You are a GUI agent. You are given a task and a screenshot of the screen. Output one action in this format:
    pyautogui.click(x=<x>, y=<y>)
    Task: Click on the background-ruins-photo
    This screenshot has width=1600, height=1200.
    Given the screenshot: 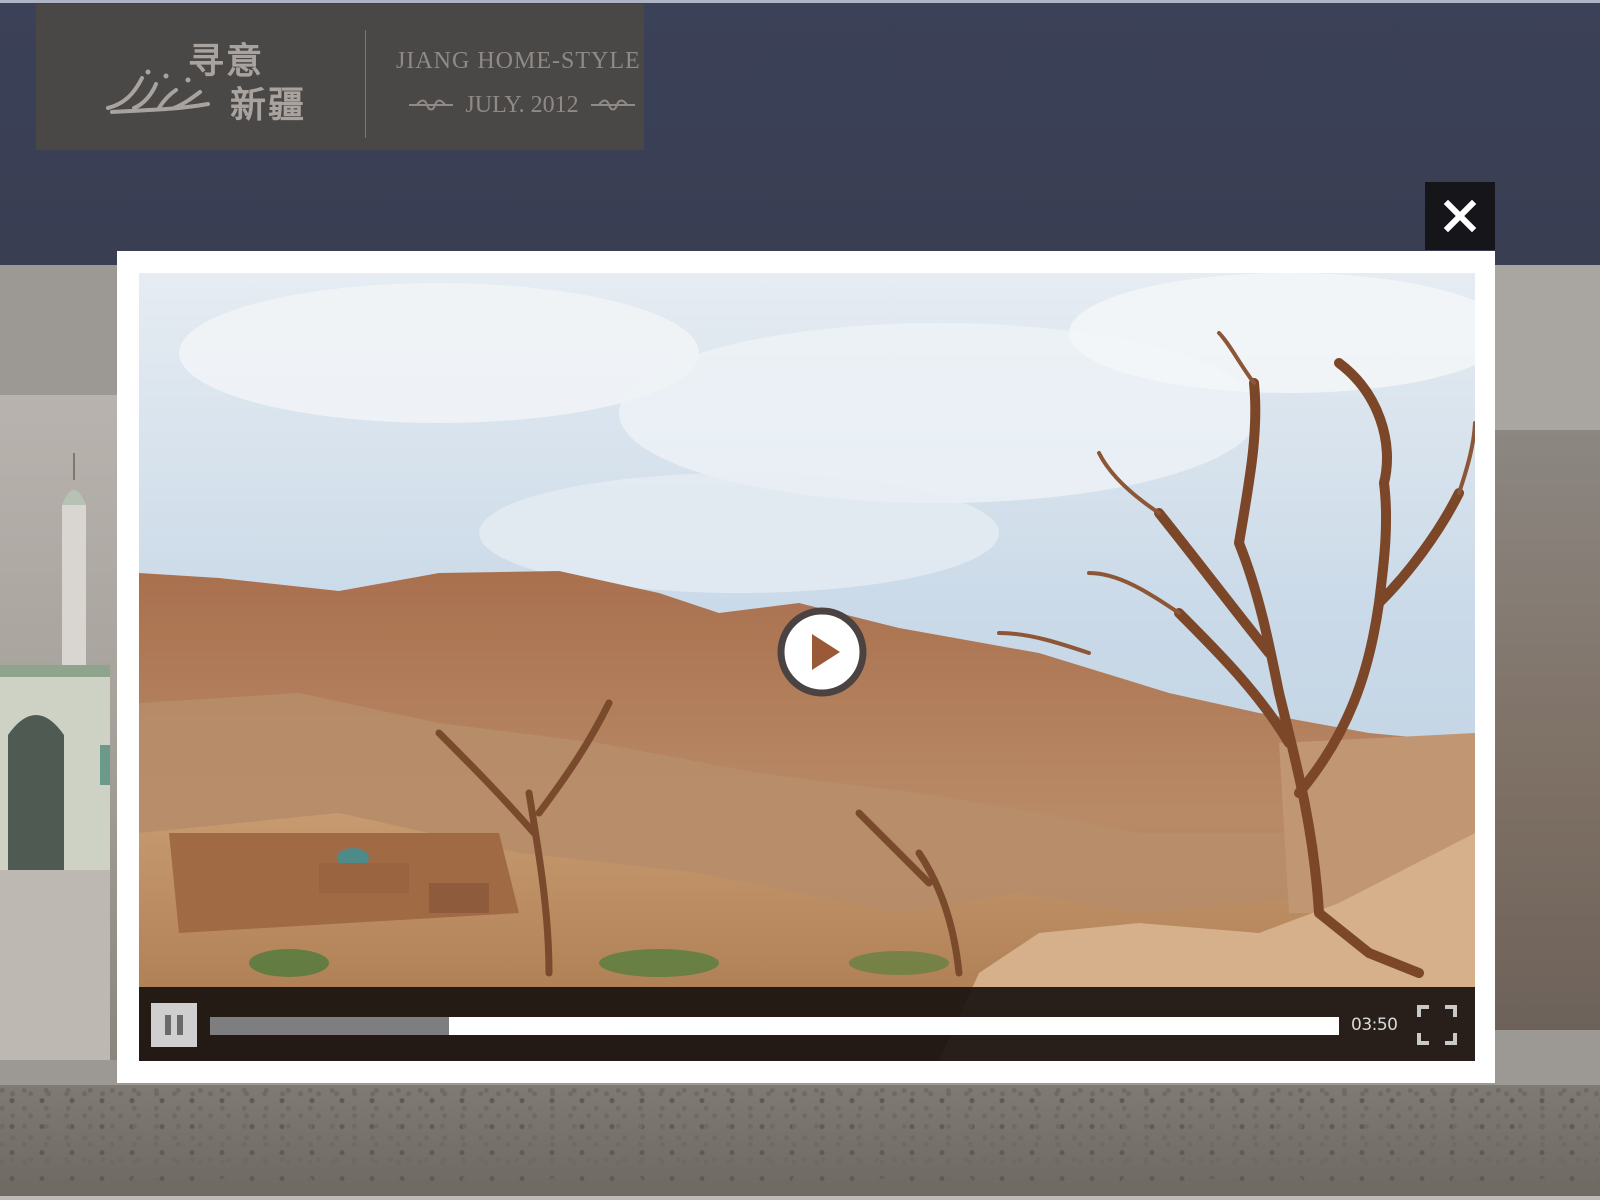 What is the action you would take?
    pyautogui.click(x=1547, y=730)
    